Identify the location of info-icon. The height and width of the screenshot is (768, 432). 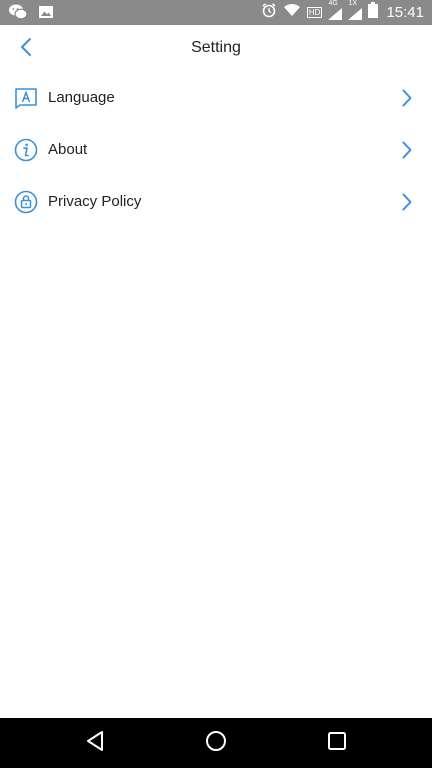
(26, 150).